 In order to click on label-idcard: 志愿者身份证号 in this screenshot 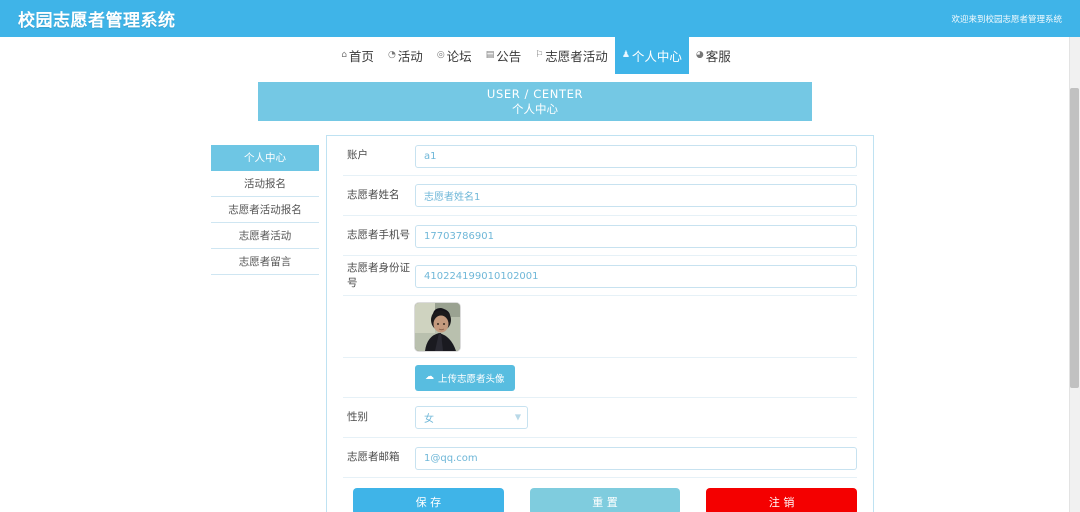, I will do `click(378, 275)`.